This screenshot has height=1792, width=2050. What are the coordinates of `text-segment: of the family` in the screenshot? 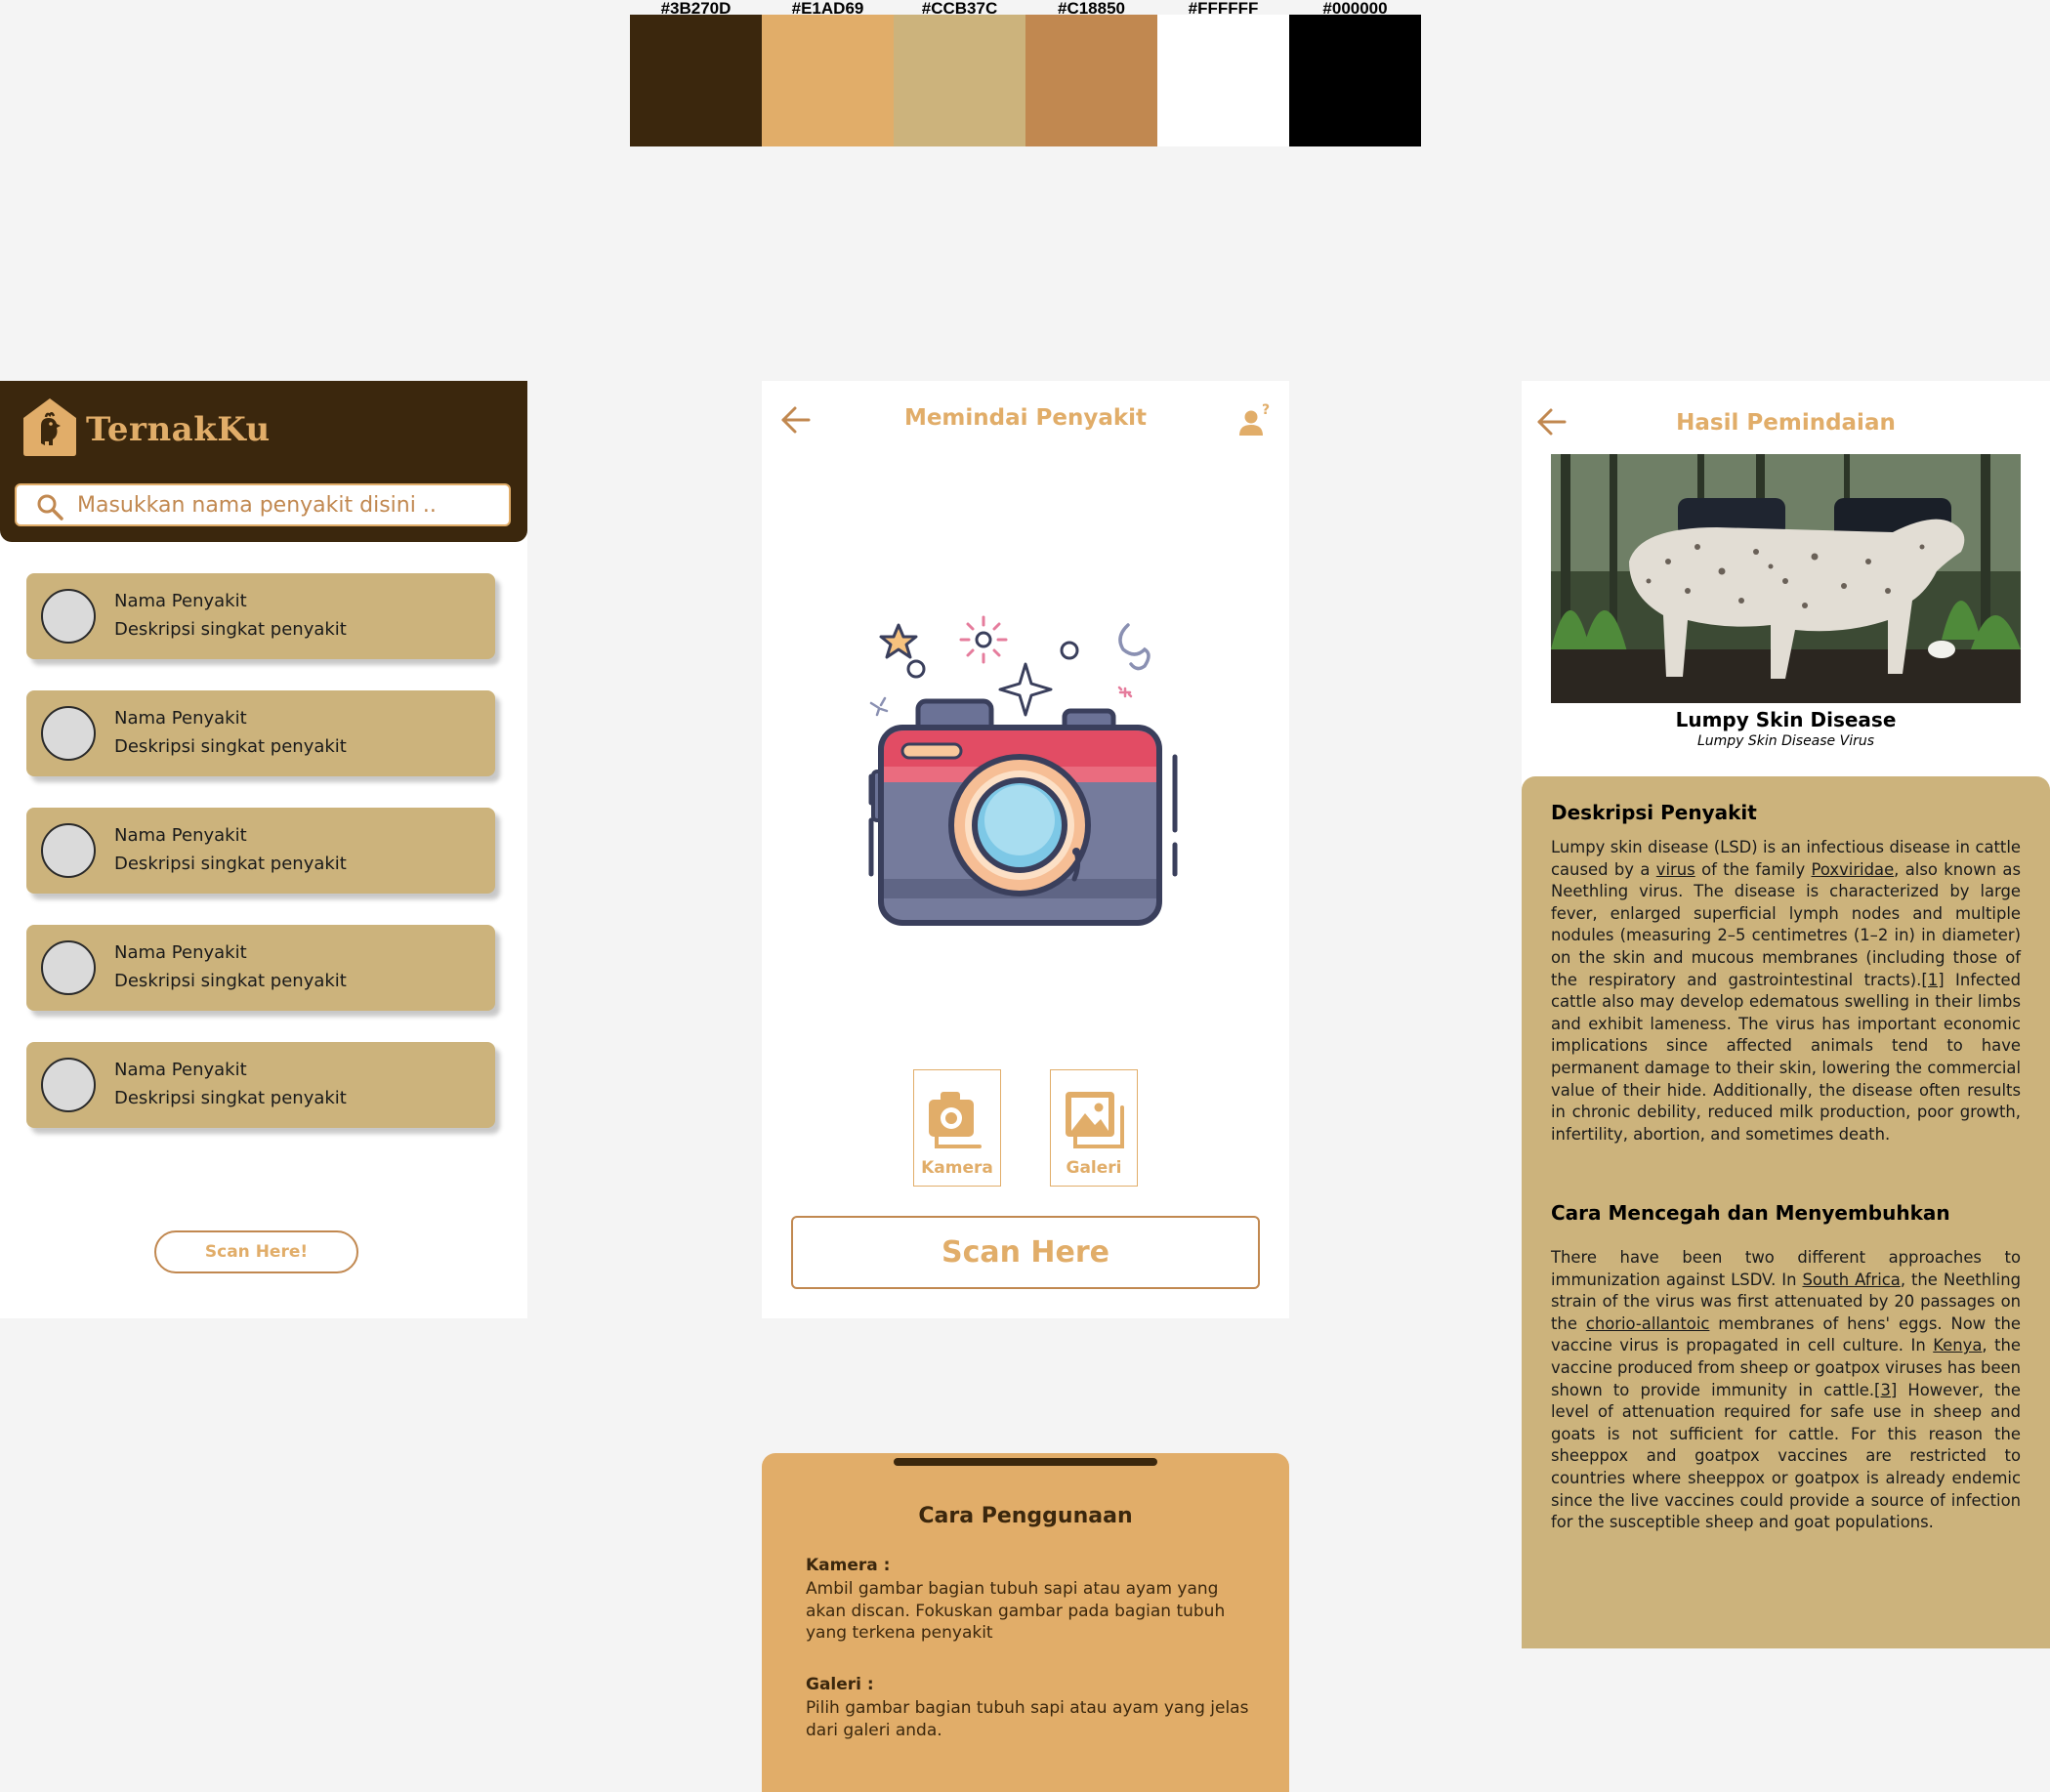 It's located at (1753, 869).